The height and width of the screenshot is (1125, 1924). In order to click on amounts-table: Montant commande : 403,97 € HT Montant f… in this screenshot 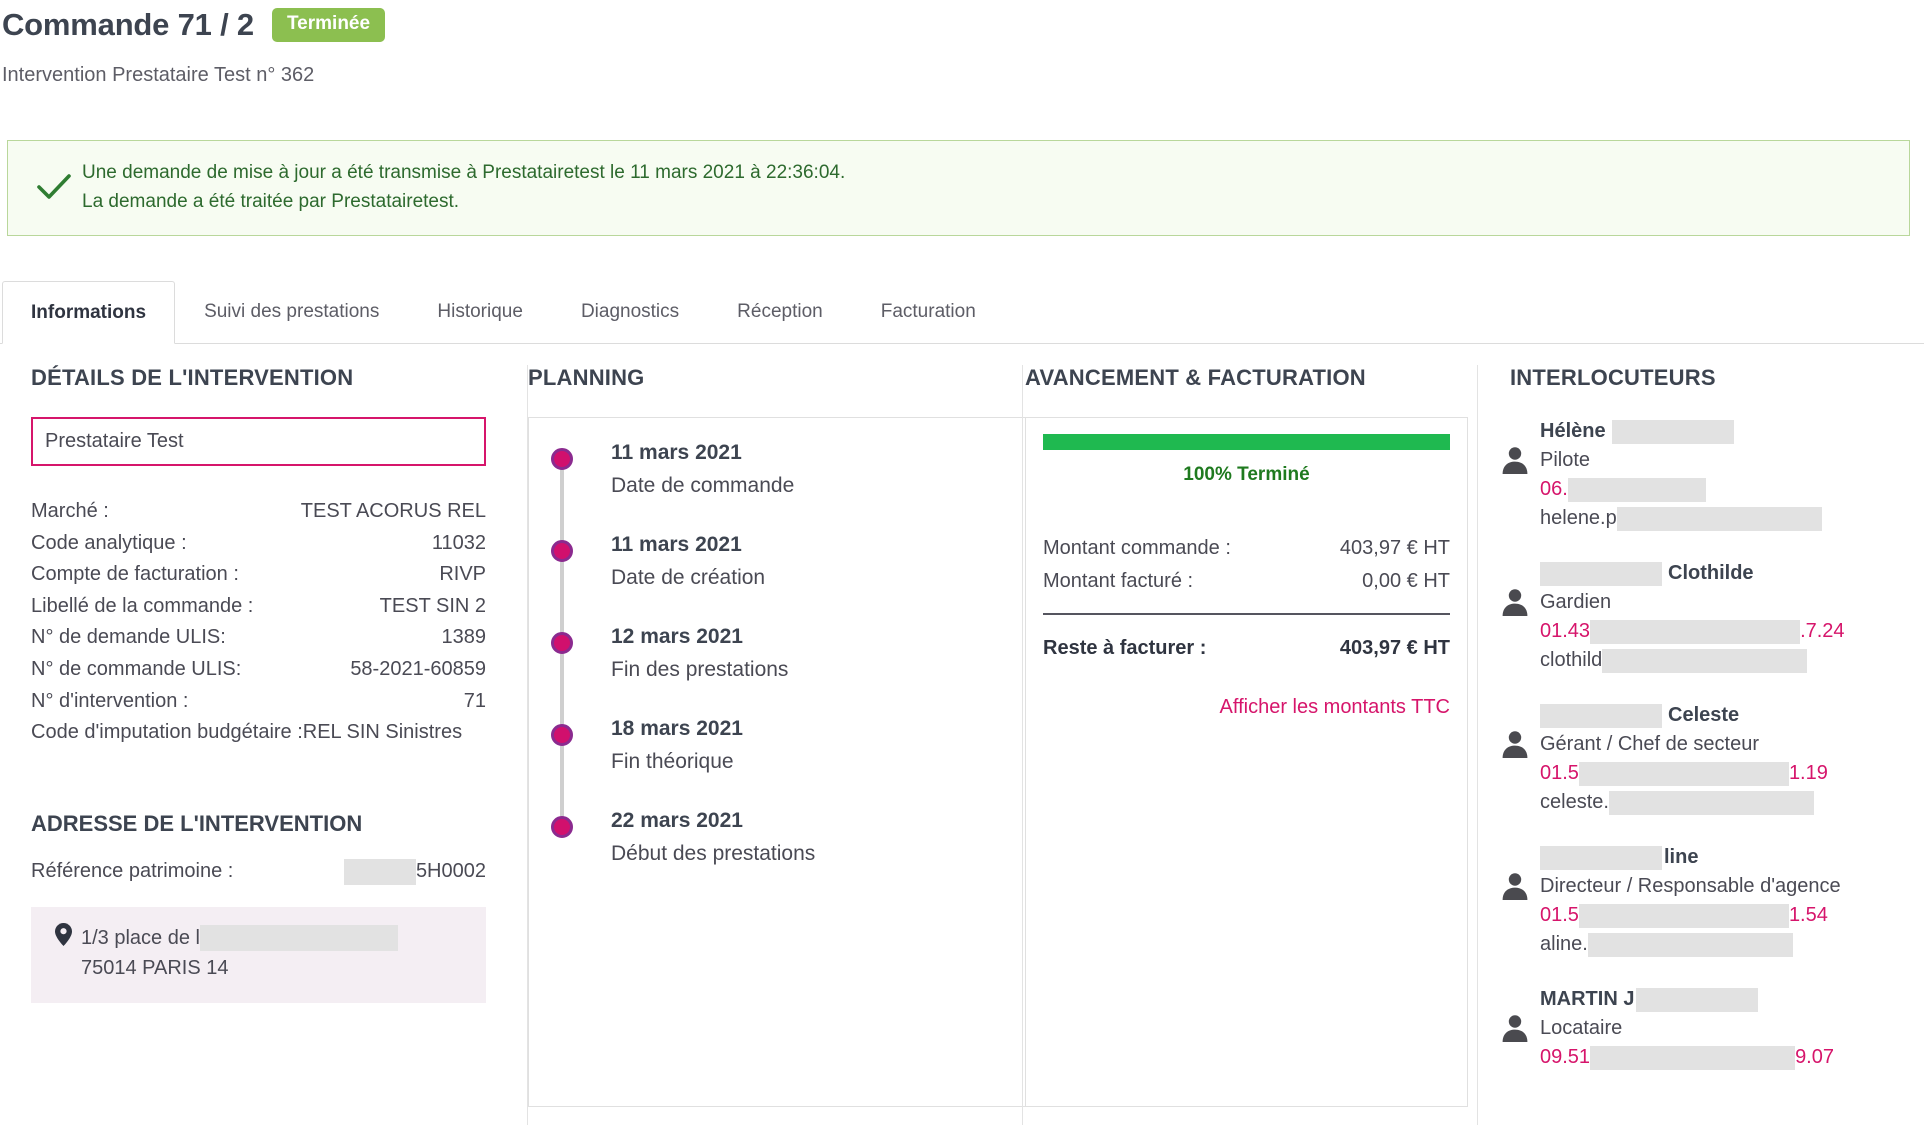, I will do `click(1246, 627)`.